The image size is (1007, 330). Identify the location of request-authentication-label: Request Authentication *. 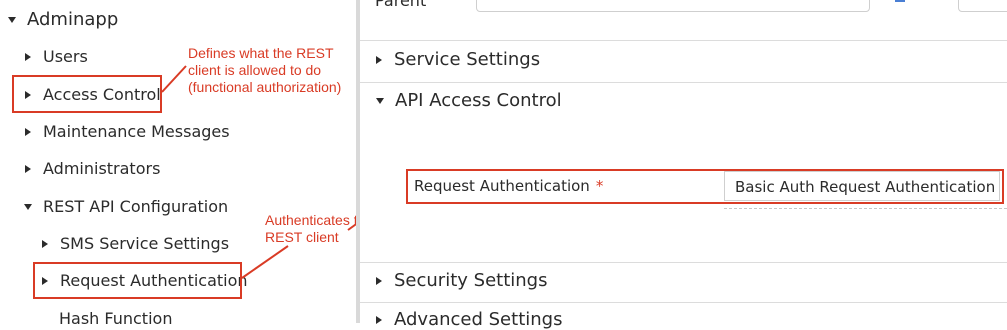
(508, 186).